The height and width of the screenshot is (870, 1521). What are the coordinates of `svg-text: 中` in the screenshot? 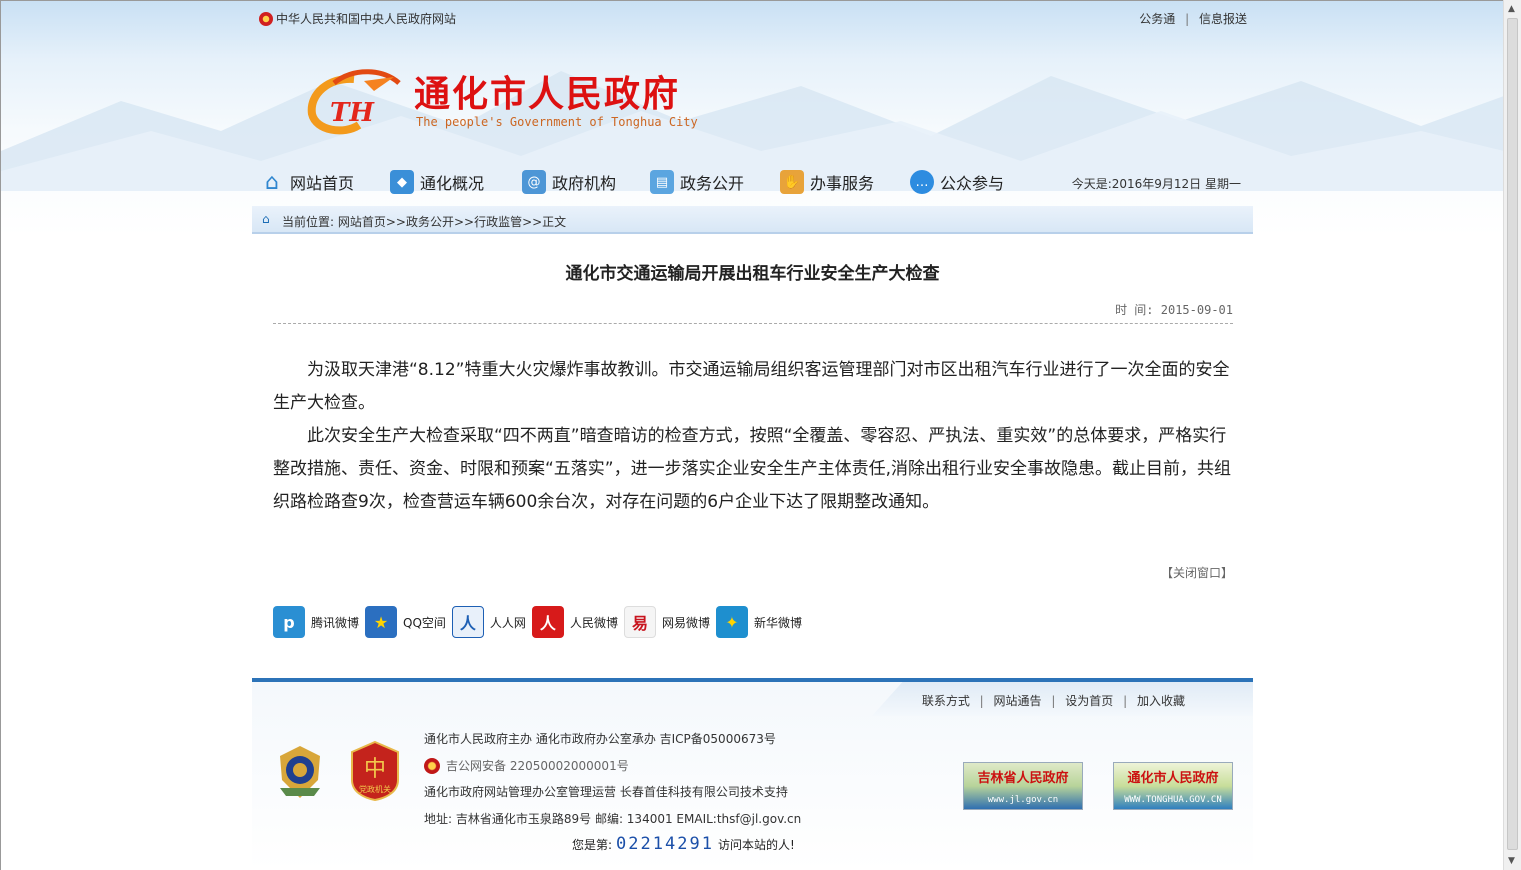 It's located at (375, 769).